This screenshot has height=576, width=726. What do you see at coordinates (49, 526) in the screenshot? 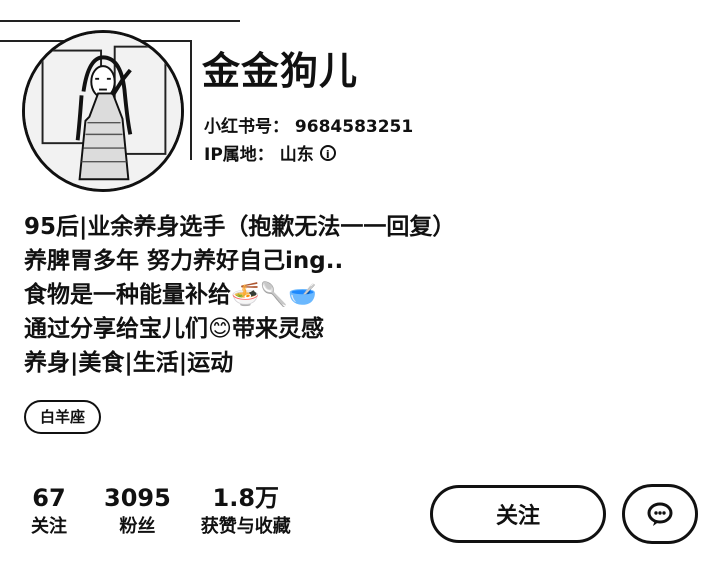
I see `stat-label: 关注` at bounding box center [49, 526].